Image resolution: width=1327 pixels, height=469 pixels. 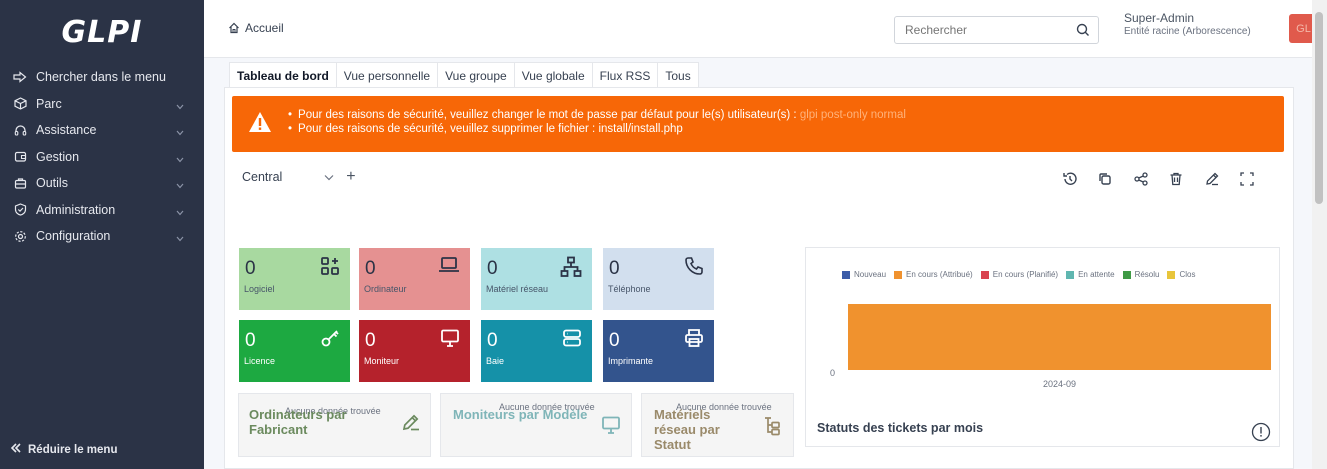 I want to click on global-search, so click(x=996, y=30).